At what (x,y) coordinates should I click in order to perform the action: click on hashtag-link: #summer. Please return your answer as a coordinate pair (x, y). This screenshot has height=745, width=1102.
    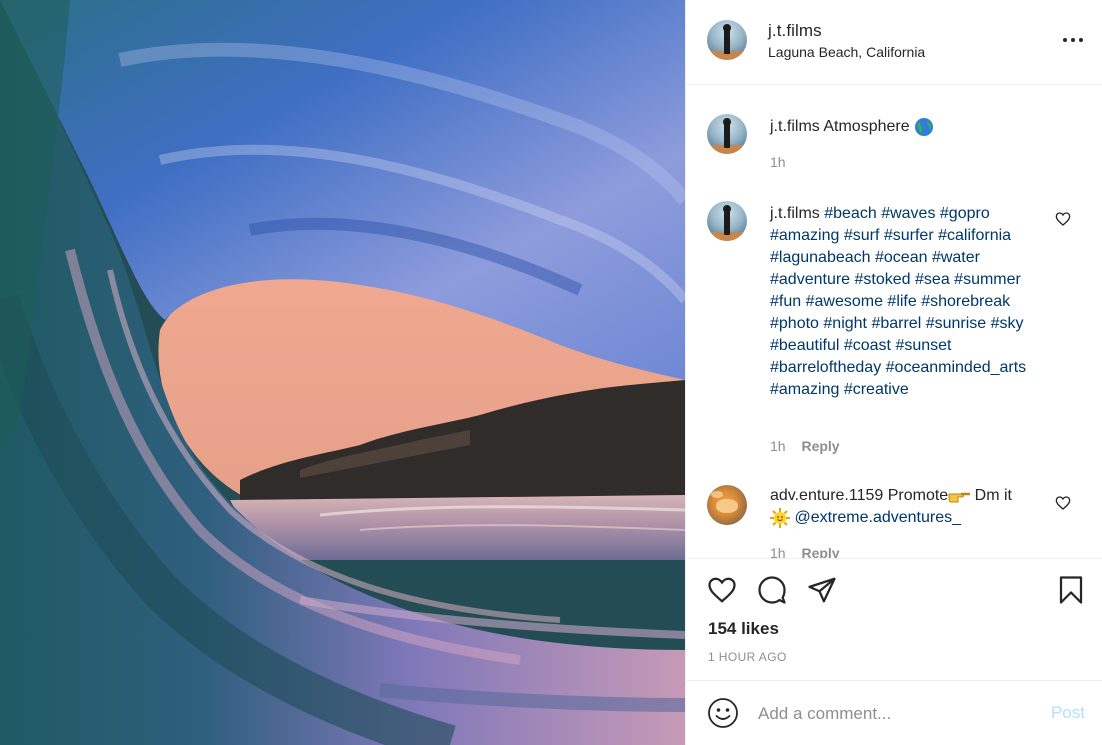
    Looking at the image, I should click on (987, 279).